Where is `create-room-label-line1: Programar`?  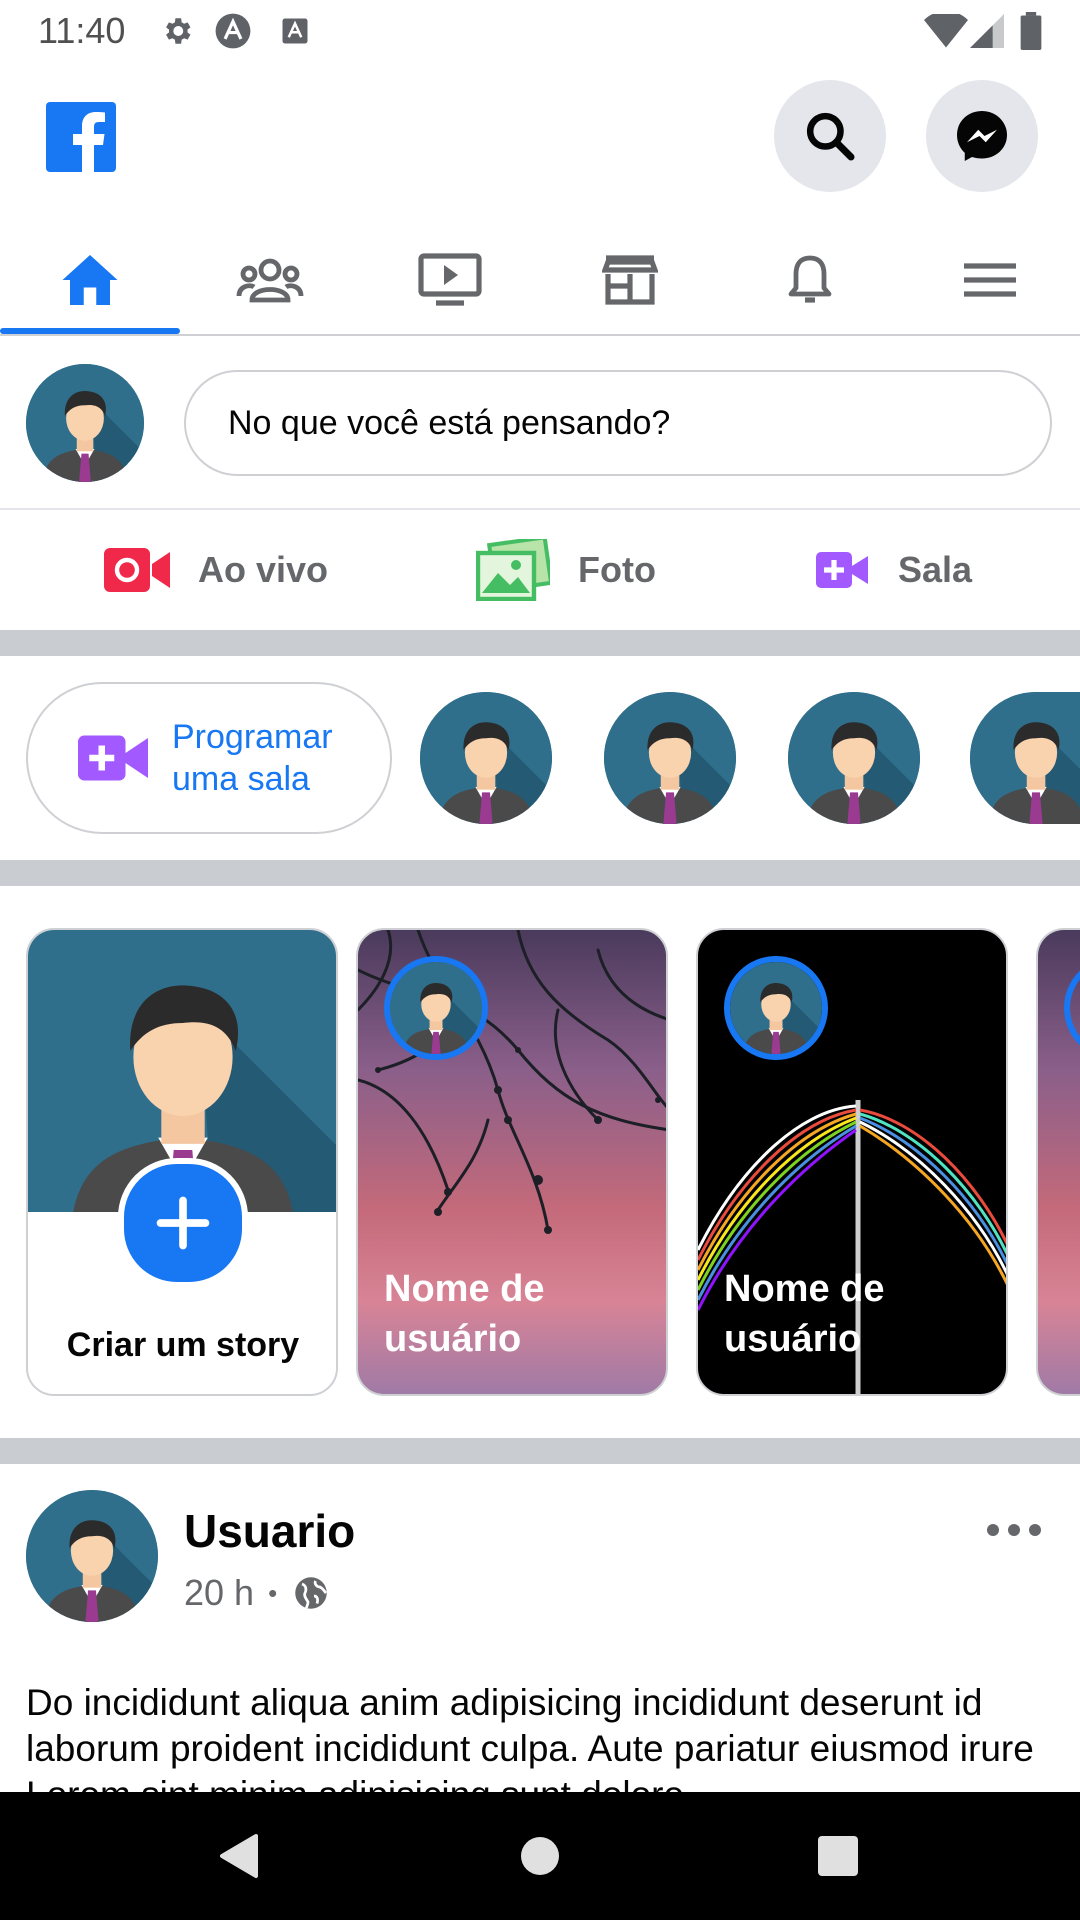
create-room-label-line1: Programar is located at coordinates (252, 737).